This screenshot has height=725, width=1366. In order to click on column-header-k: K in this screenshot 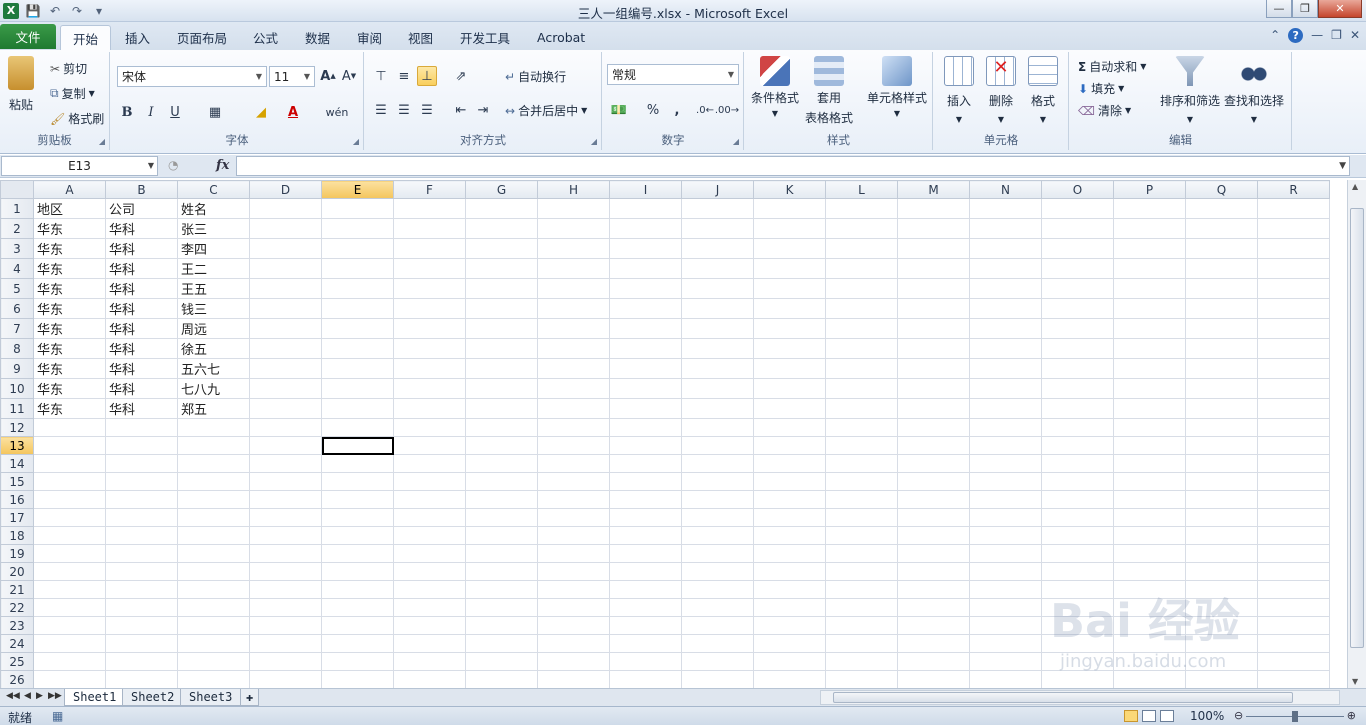, I will do `click(789, 189)`.